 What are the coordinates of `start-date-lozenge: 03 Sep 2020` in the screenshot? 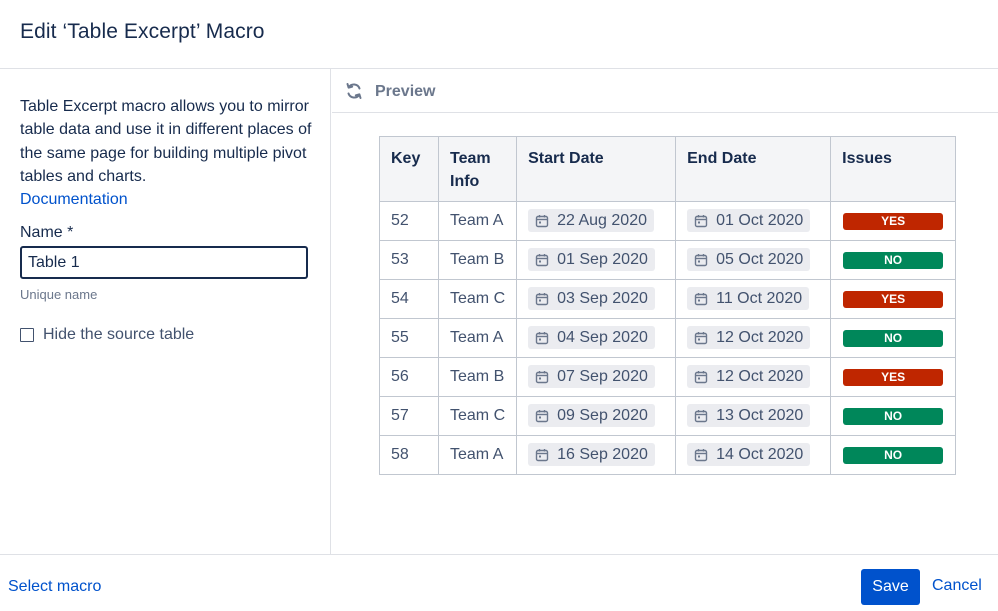 It's located at (591, 299).